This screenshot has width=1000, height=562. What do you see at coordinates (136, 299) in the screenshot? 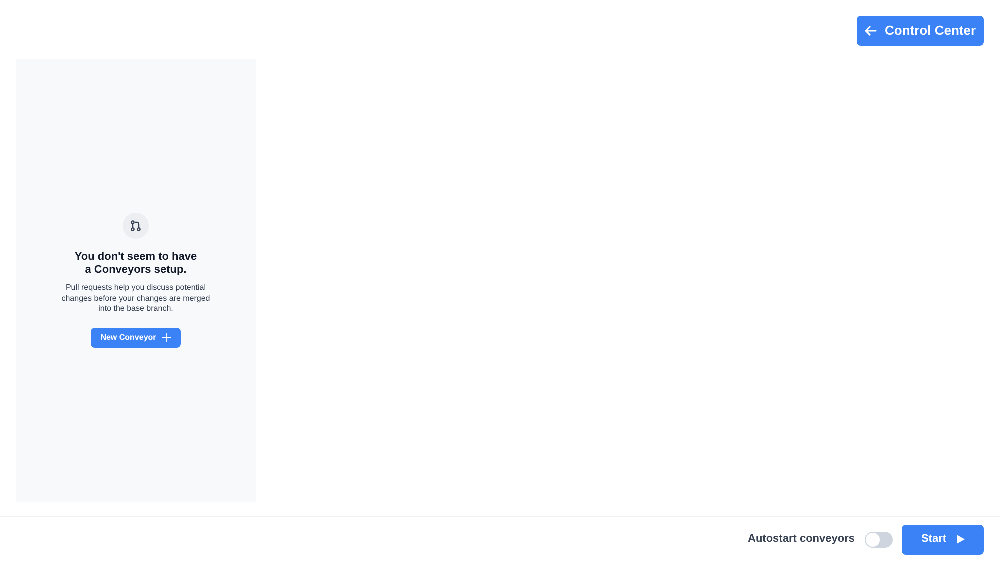
I see `empty-description: Pull requests help you discuss potential changes before your changes are merged into the base branch.` at bounding box center [136, 299].